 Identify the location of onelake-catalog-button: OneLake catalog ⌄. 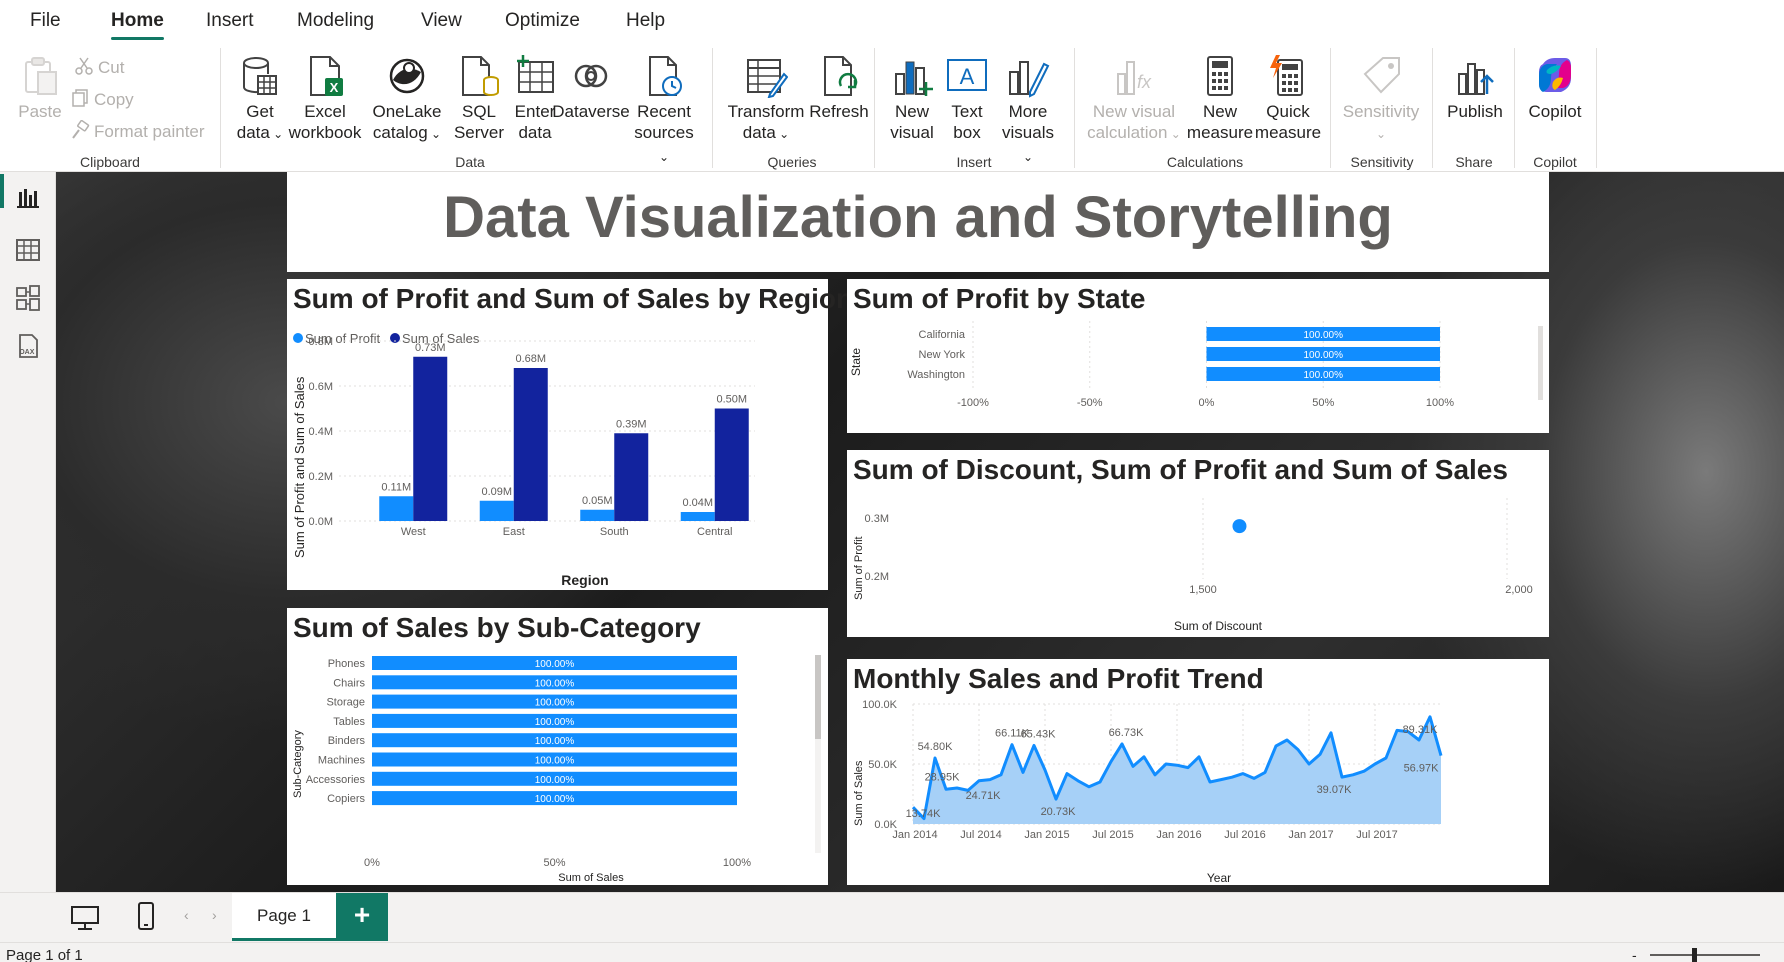
(407, 99).